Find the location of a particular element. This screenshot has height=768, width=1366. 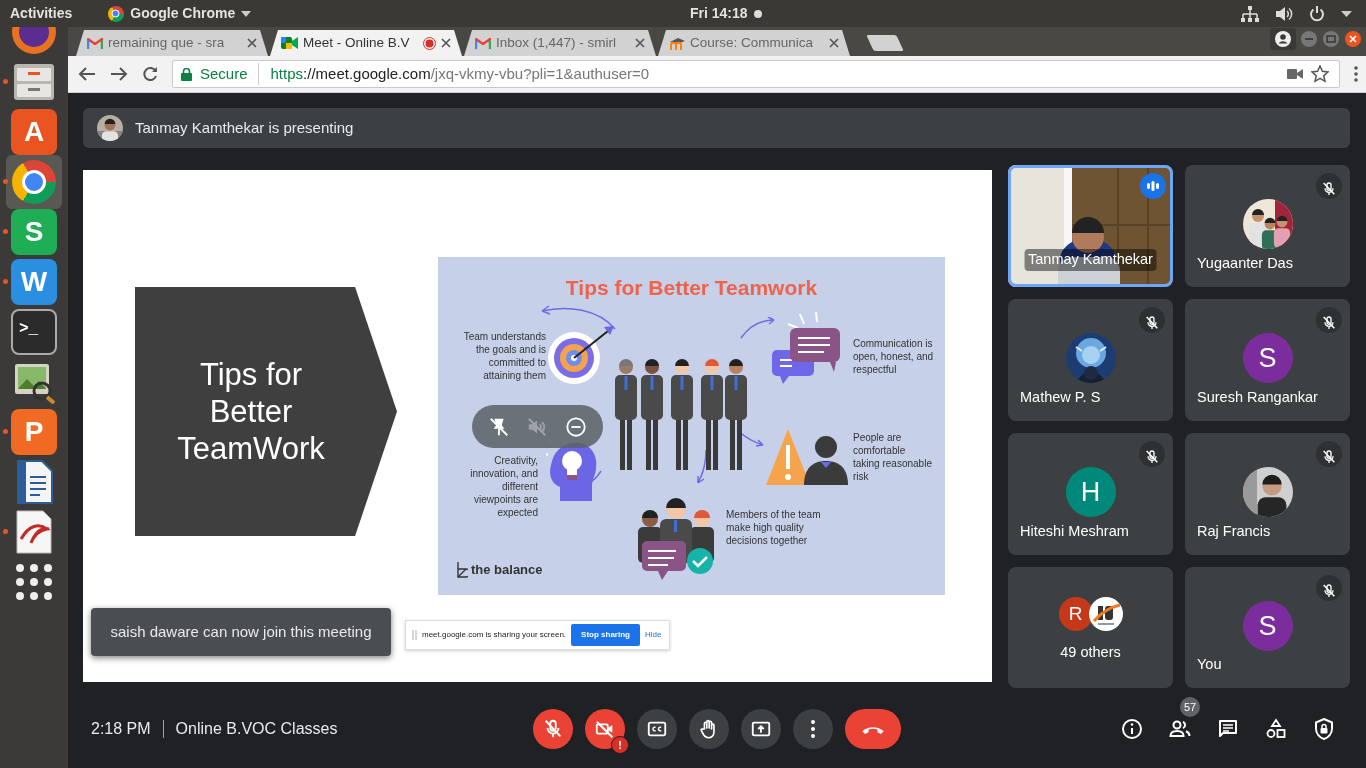

info-icon is located at coordinates (1132, 729).